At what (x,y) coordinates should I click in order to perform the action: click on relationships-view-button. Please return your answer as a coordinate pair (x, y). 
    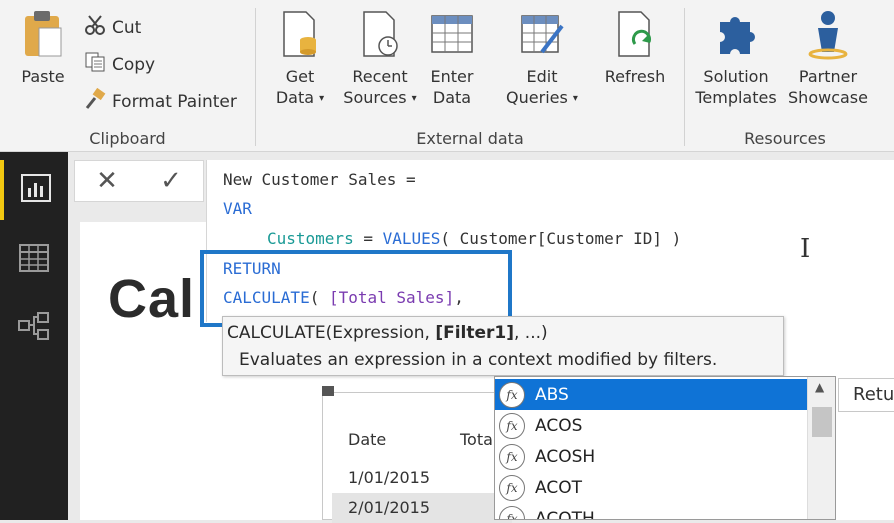
    Looking at the image, I should click on (34, 328).